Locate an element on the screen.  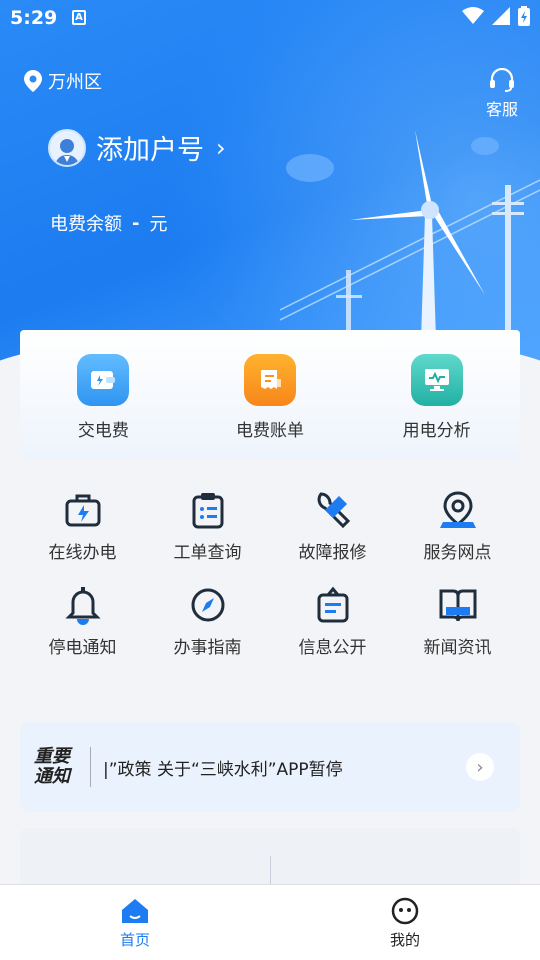
home-icon is located at coordinates (135, 911).